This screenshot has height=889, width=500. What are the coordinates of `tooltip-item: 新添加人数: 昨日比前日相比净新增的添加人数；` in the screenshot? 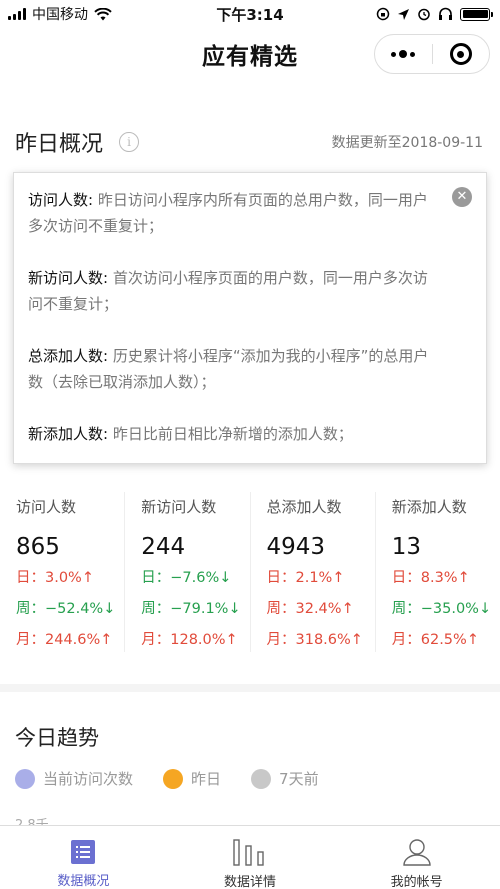 It's located at (235, 434).